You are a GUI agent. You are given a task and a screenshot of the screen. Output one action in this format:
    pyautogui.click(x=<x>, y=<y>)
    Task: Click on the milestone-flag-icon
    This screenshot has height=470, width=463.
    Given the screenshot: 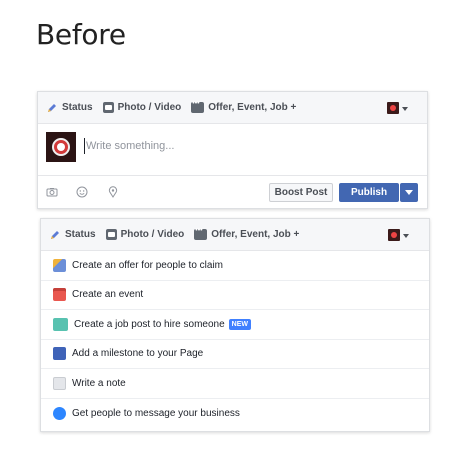 What is the action you would take?
    pyautogui.click(x=59, y=354)
    